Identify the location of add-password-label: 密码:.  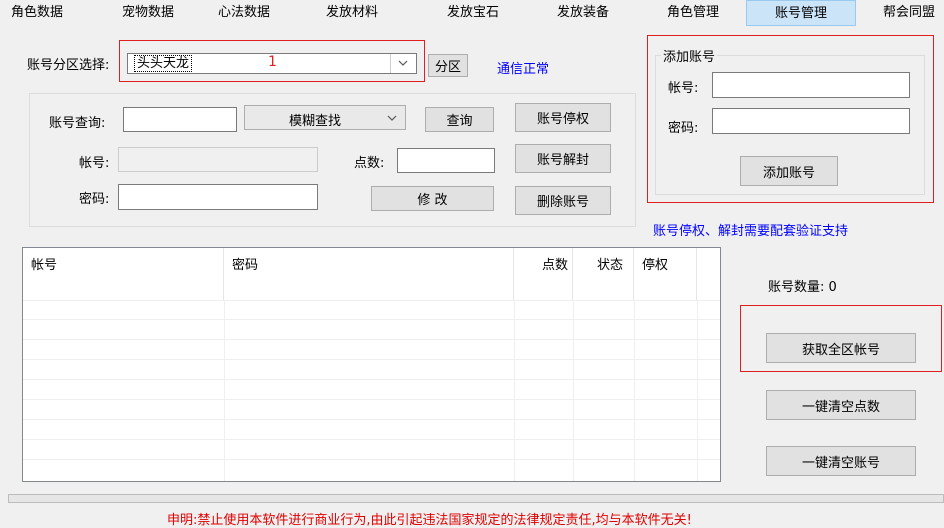
(683, 128).